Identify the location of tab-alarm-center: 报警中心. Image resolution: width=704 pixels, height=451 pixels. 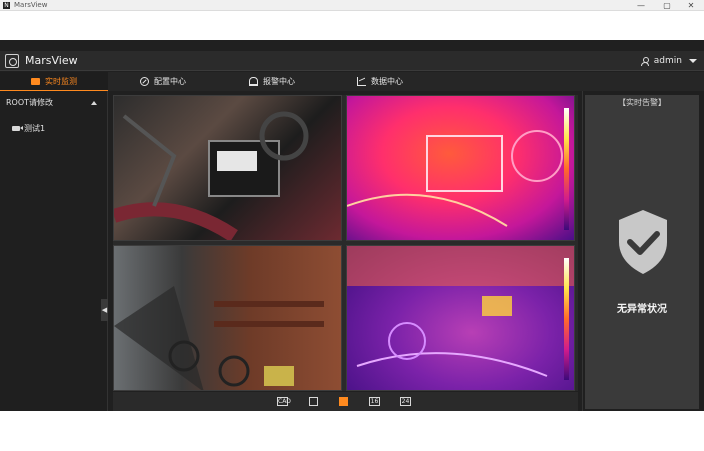
(272, 81).